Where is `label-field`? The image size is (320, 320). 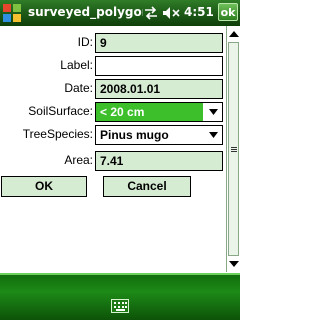
label-field is located at coordinates (159, 66).